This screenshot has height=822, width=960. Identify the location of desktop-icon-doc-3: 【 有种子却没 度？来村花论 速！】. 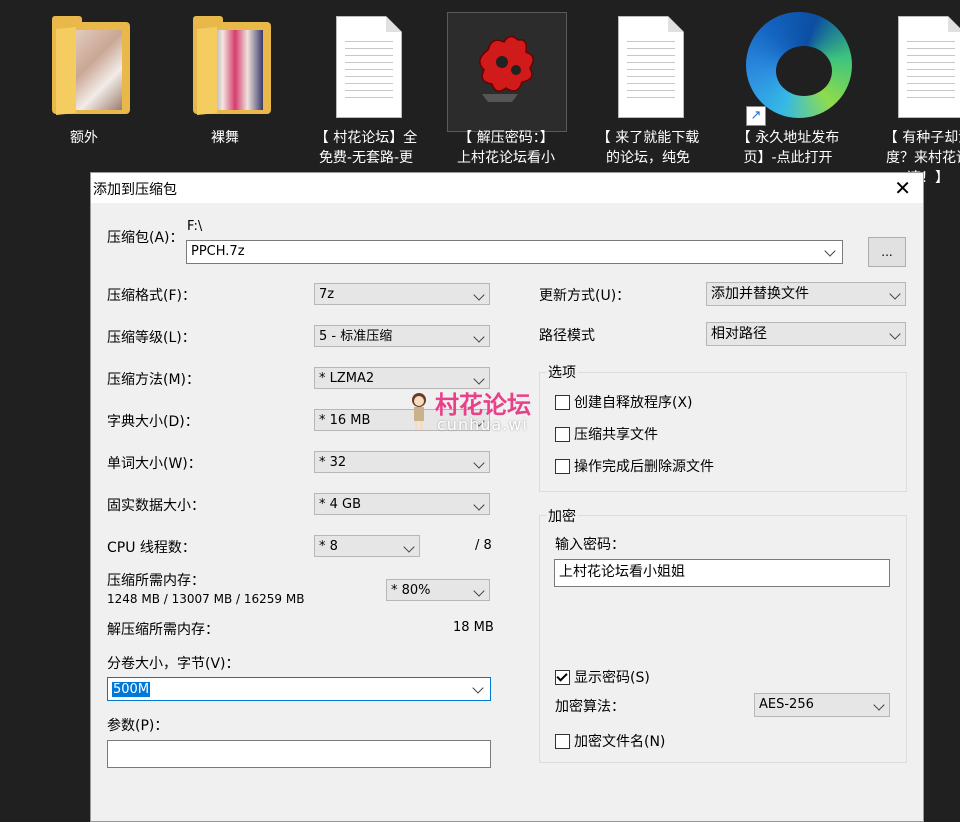
(914, 99).